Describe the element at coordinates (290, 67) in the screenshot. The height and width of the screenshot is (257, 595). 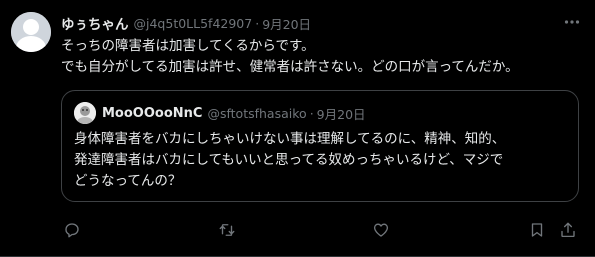
I see `tweet-text-line: でも自分がしてる加害は許せ、健常者は許さない。どの口が言ってんだか。` at that location.